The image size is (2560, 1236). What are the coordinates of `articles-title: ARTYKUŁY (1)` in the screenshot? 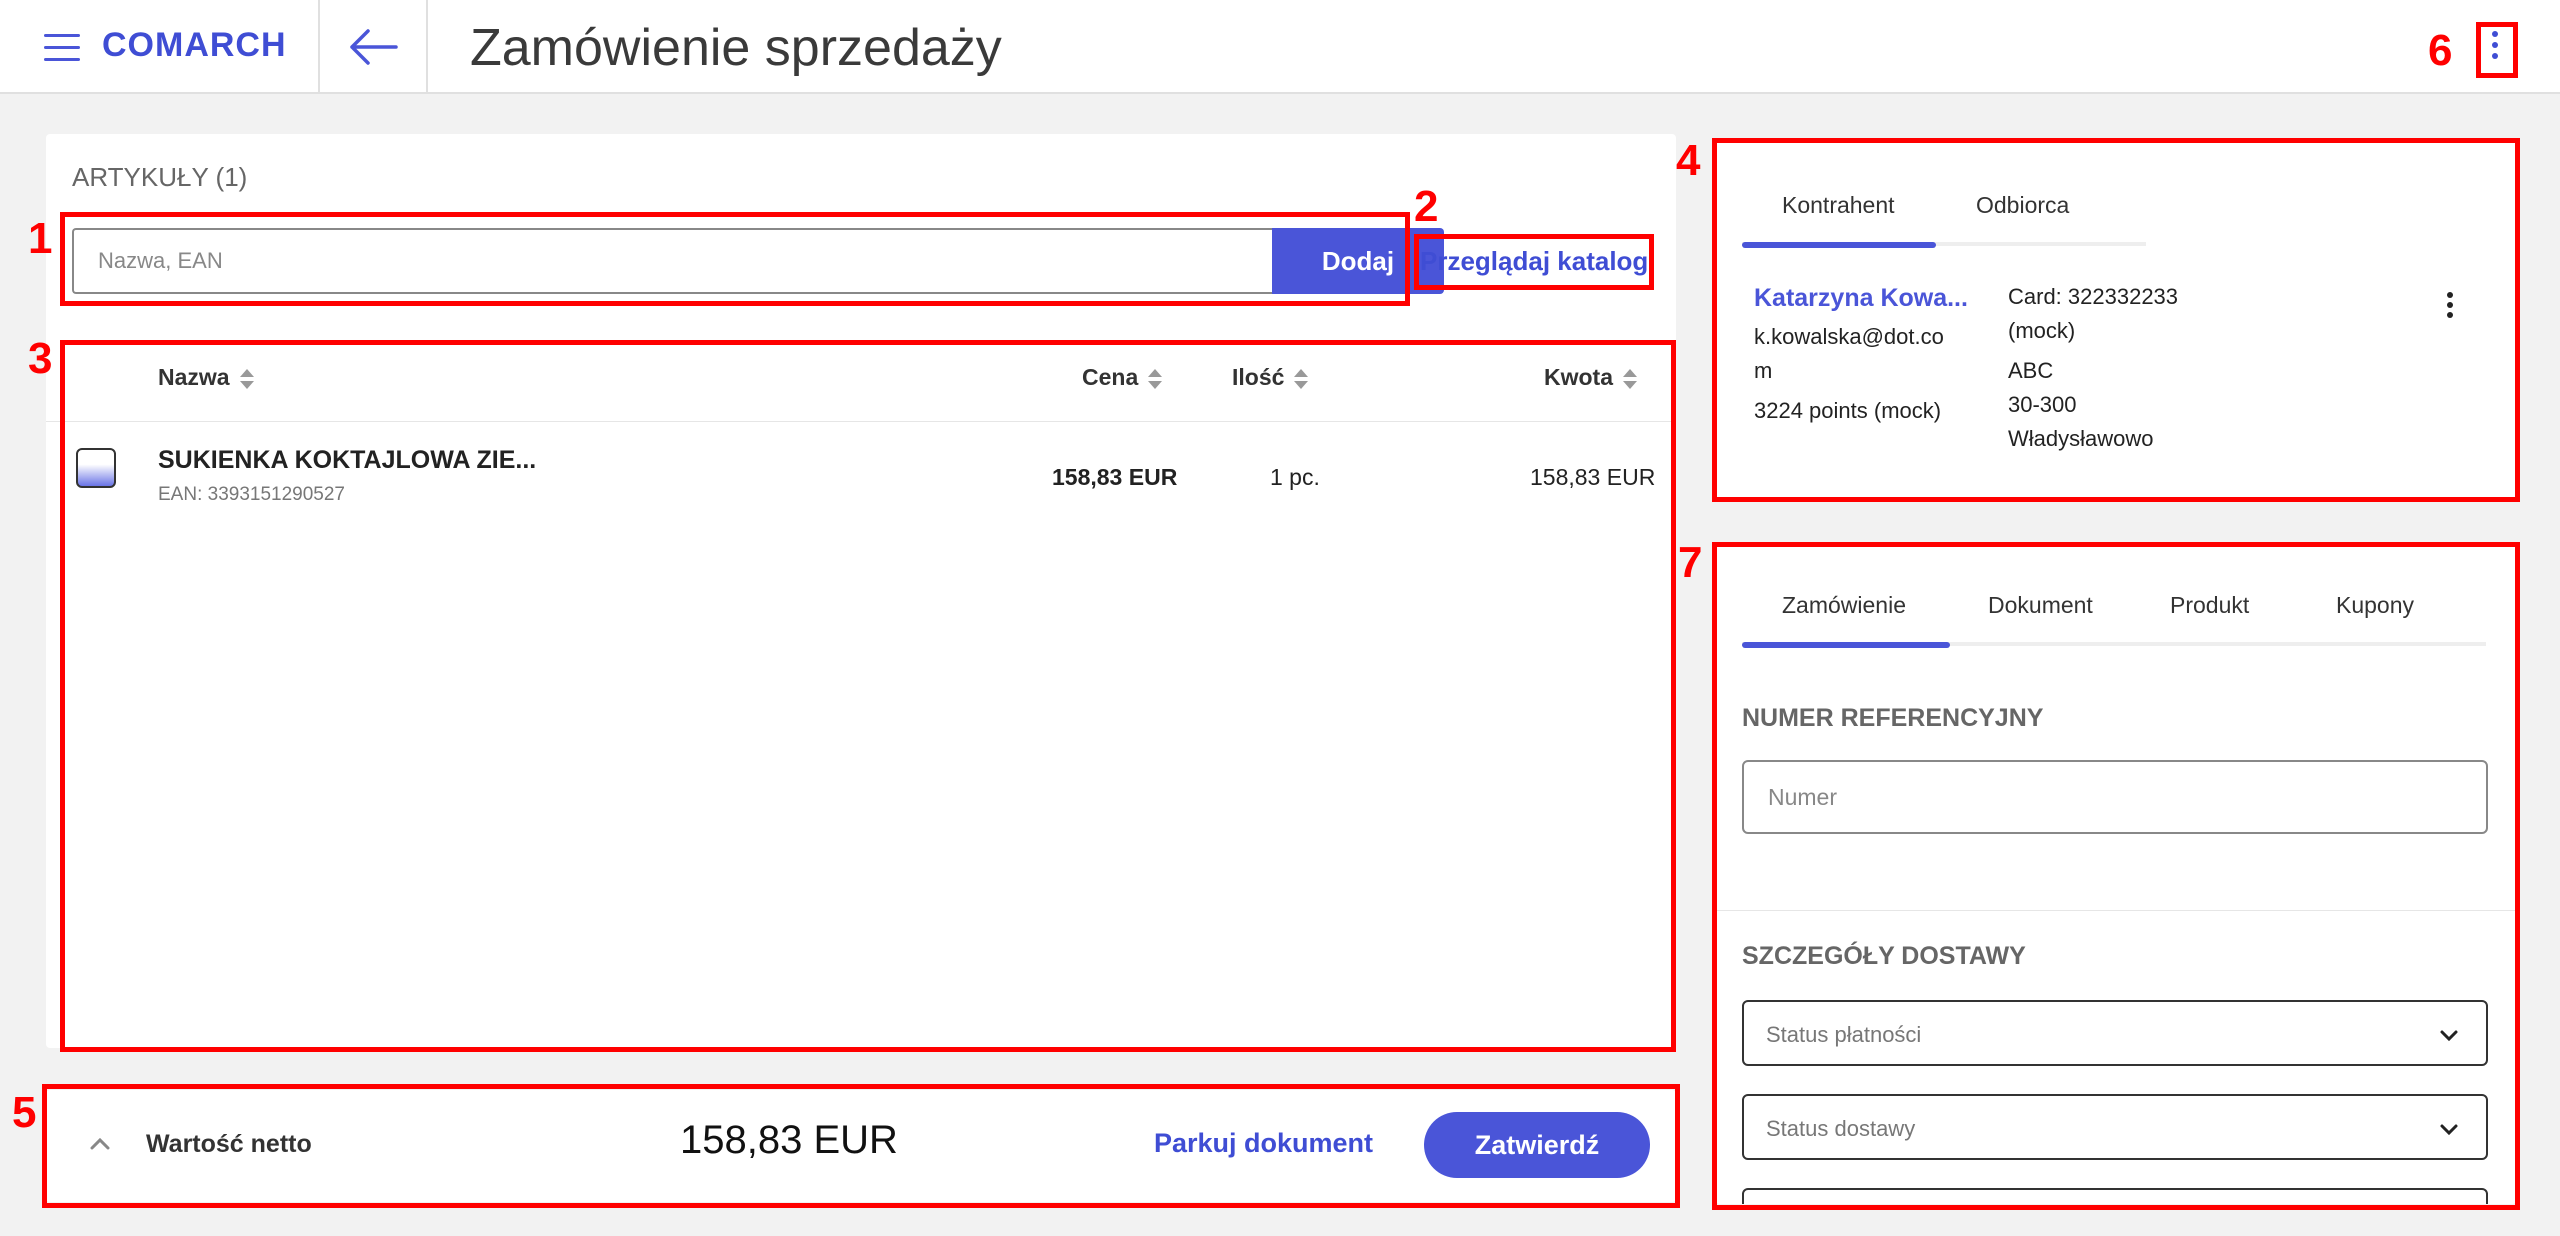 It's located at (160, 177).